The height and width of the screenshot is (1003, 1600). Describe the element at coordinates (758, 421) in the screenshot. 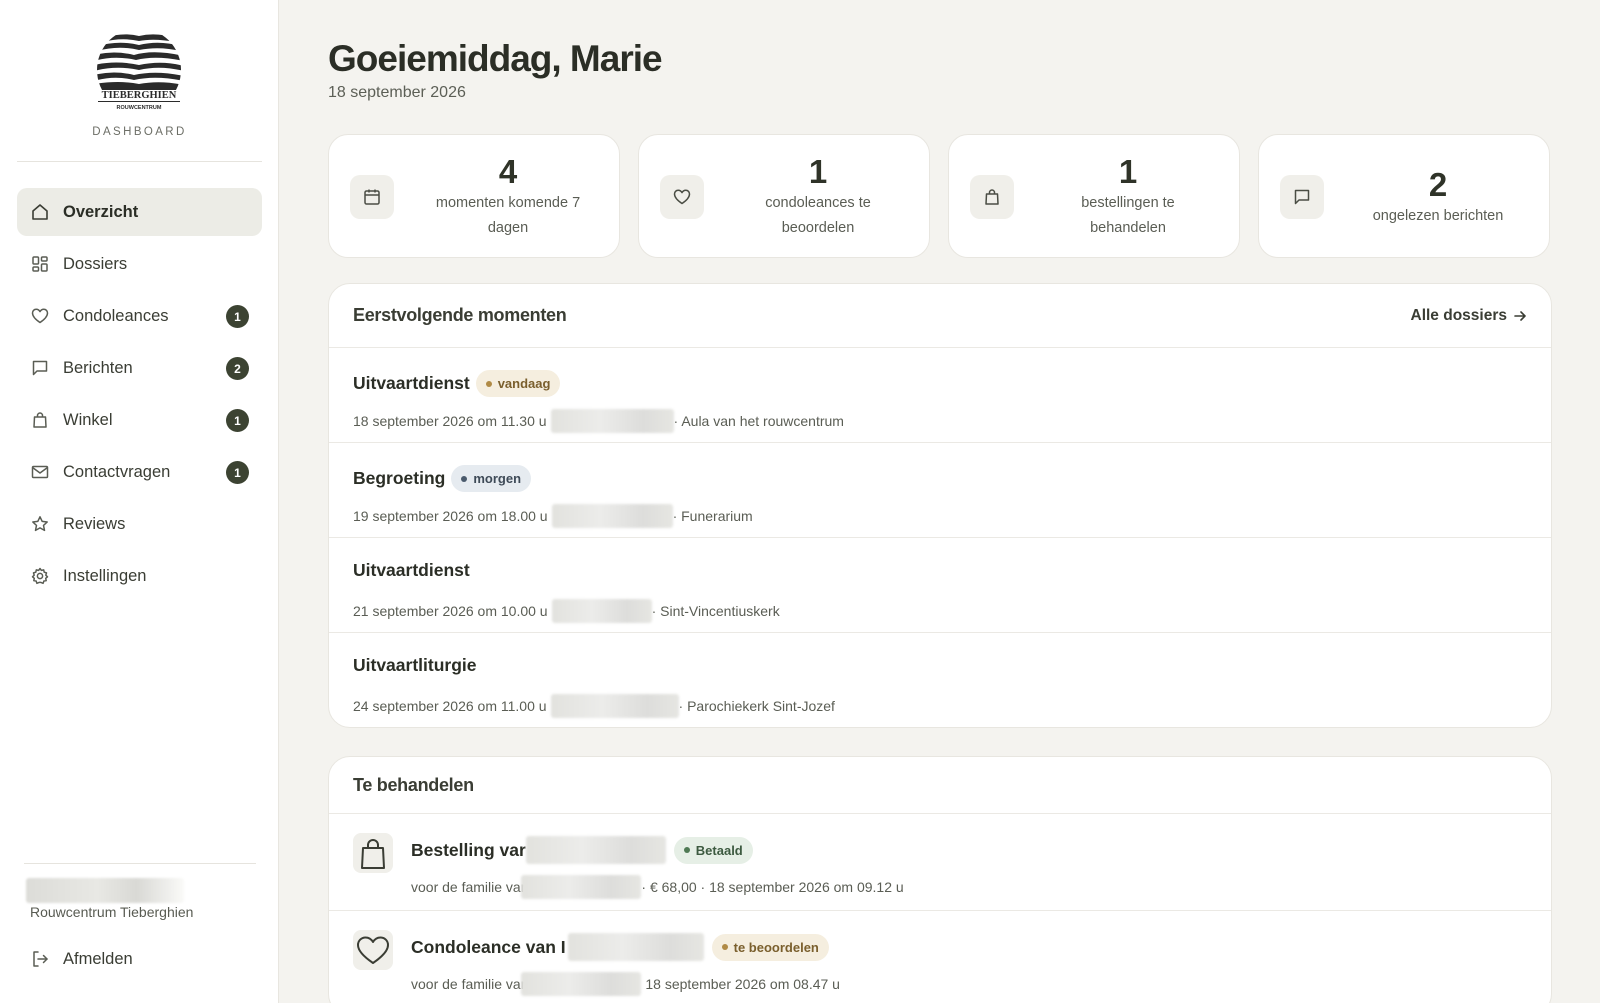

I see `moment-location: · Aula van het rouwcentrum` at that location.